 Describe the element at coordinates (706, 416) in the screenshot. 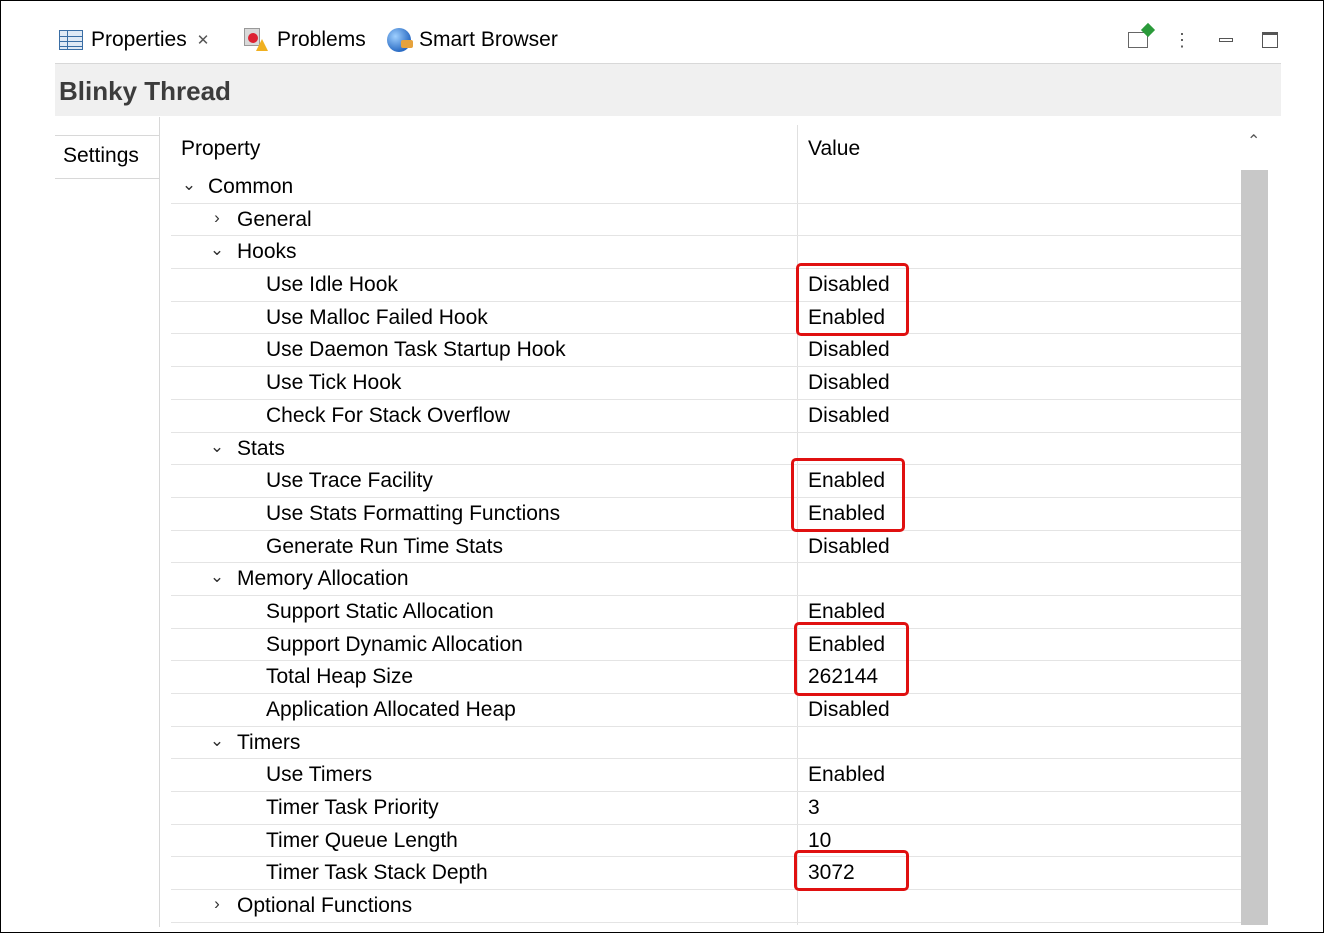

I see `table-row: Check For Stack Overflow Disabled` at that location.